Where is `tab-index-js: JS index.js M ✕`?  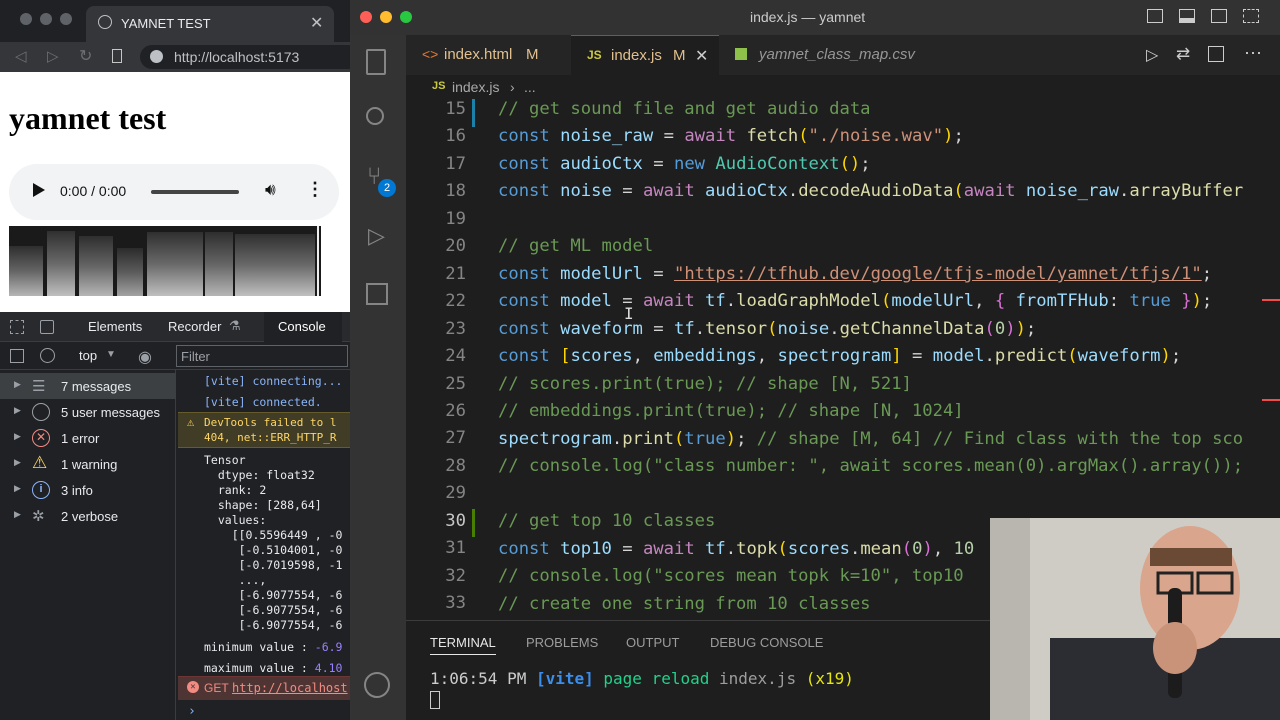
tab-index-js: JS index.js M ✕ is located at coordinates (645, 55).